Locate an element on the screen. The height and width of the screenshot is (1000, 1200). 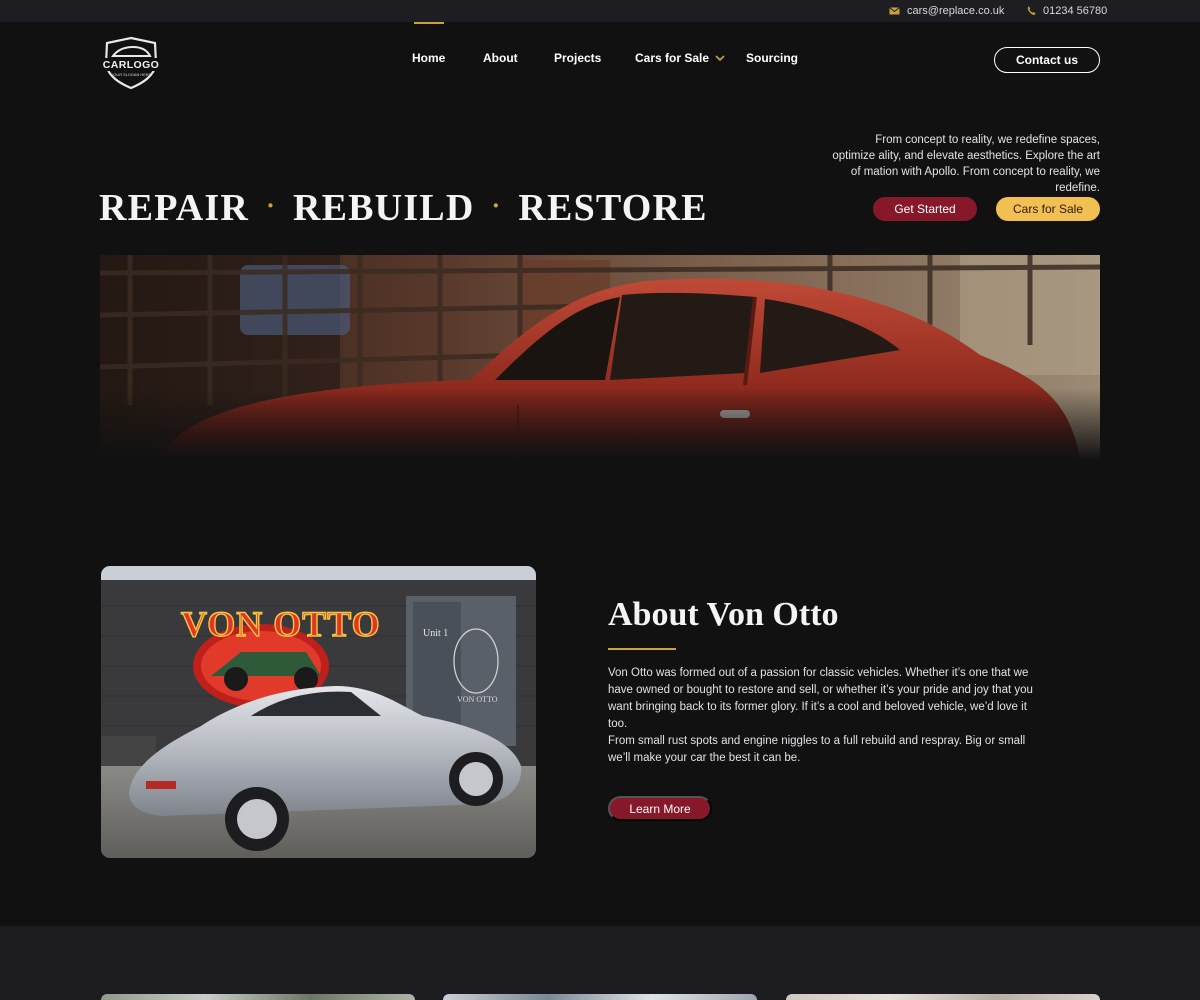
nav-item-cars-for-sale: Cars for Sale is located at coordinates (680, 58).